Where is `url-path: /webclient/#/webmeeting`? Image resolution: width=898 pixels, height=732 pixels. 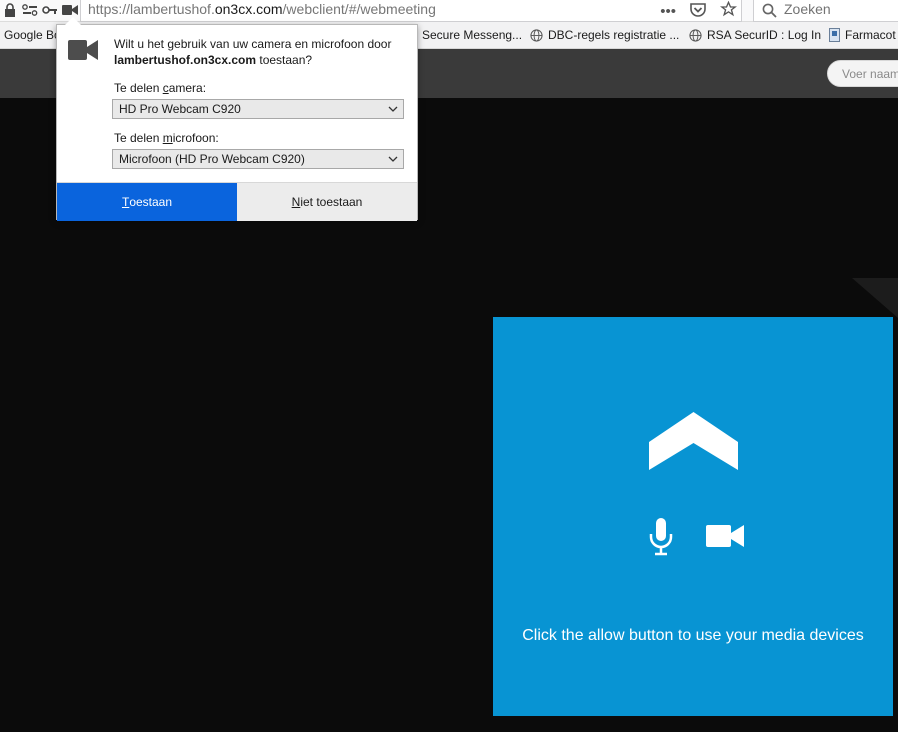
url-path: /webclient/#/webmeeting is located at coordinates (359, 9).